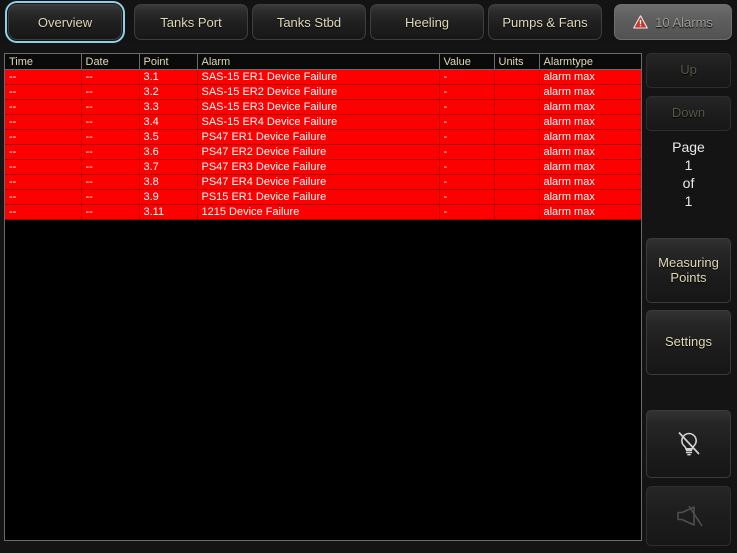 The width and height of the screenshot is (737, 553). What do you see at coordinates (467, 62) in the screenshot?
I see `column-header-value: Value` at bounding box center [467, 62].